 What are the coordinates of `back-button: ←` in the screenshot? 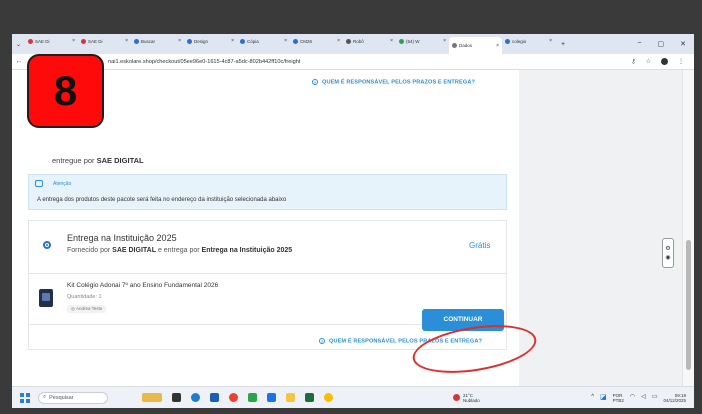 It's located at (19, 61).